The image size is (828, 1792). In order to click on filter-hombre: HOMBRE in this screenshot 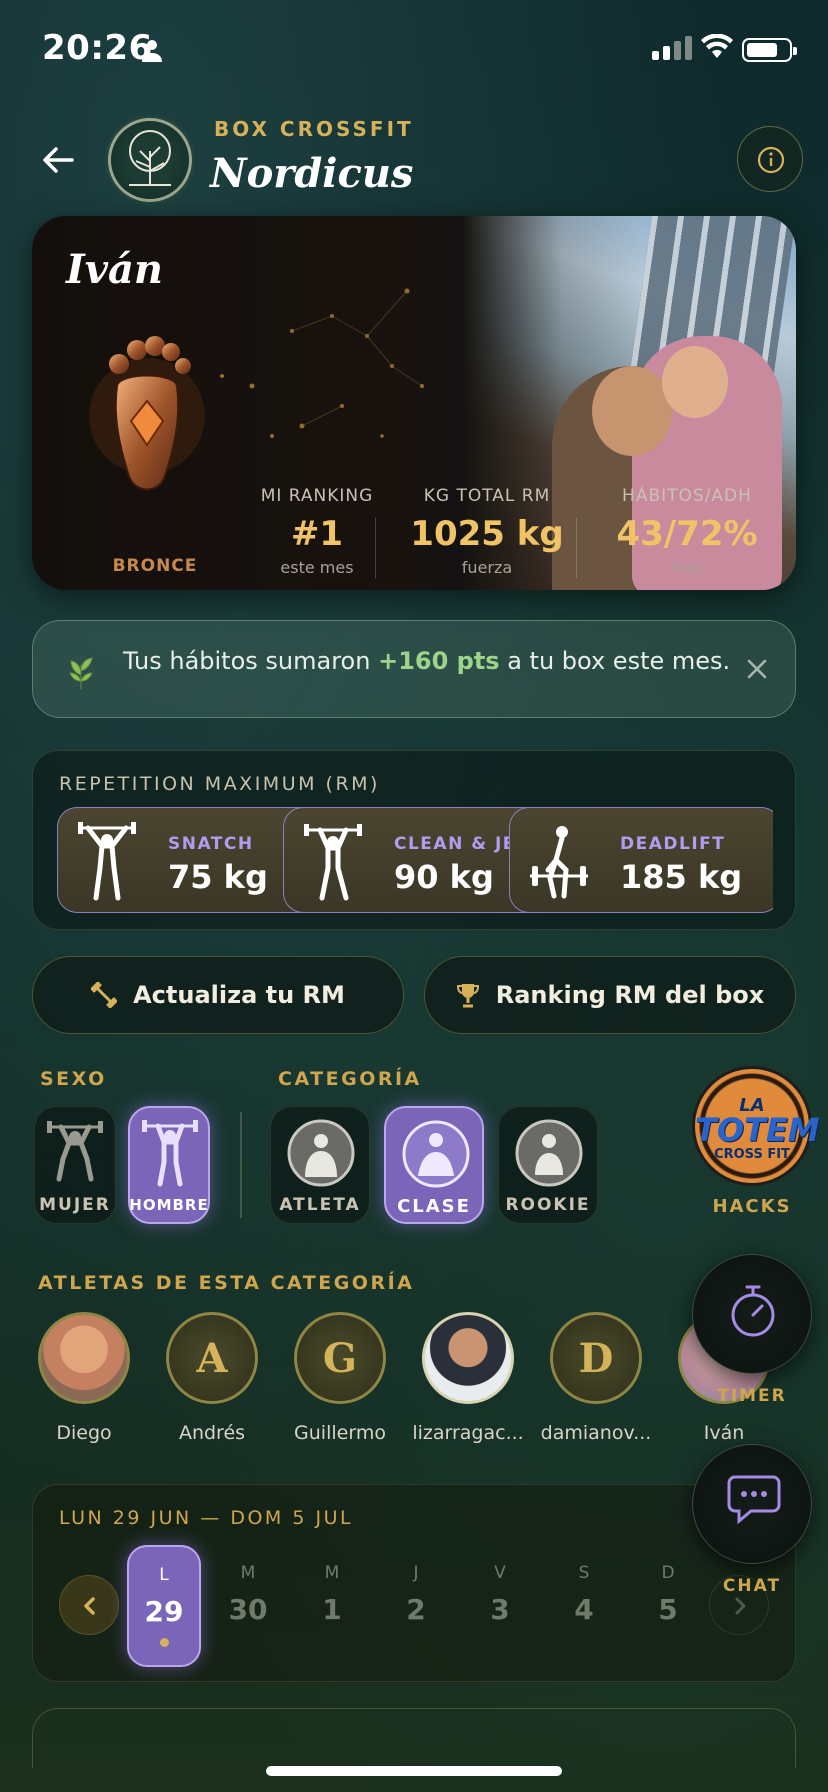, I will do `click(169, 1165)`.